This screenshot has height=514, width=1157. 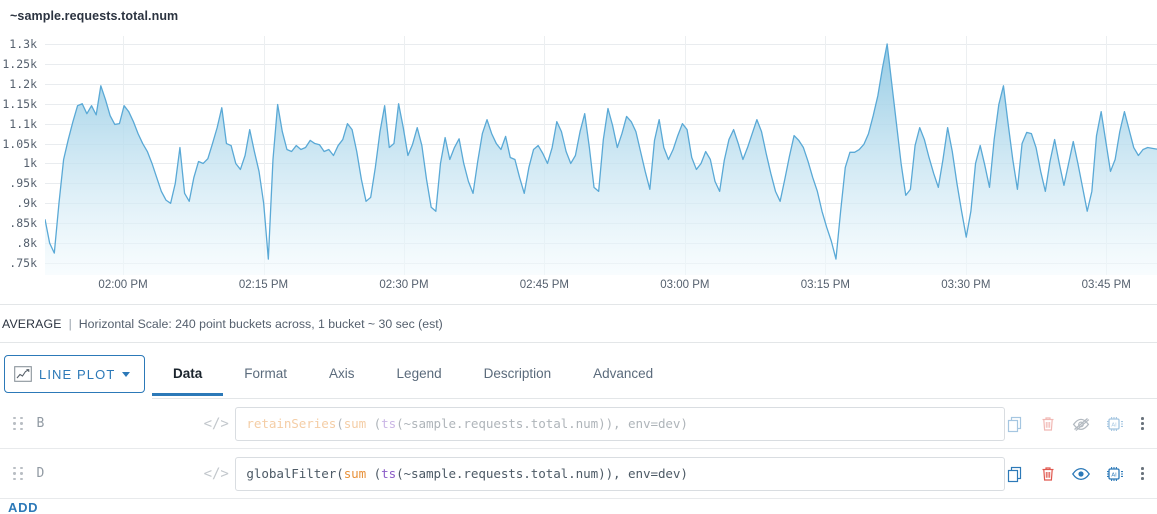 I want to click on x-axis-tick-label: 02:45 PM, so click(x=544, y=285).